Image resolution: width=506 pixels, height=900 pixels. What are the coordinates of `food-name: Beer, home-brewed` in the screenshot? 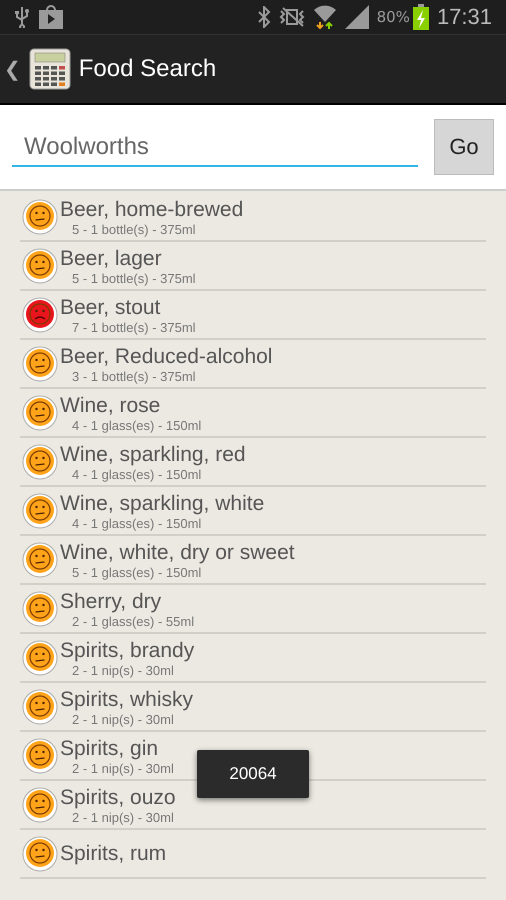 It's located at (152, 209).